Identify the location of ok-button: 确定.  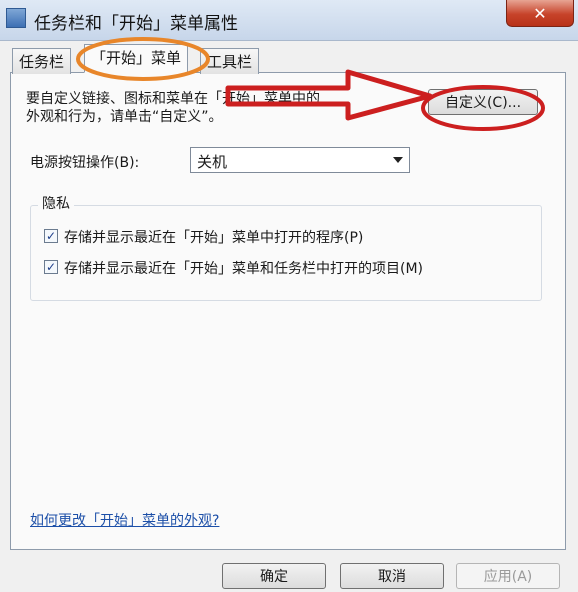
(274, 576).